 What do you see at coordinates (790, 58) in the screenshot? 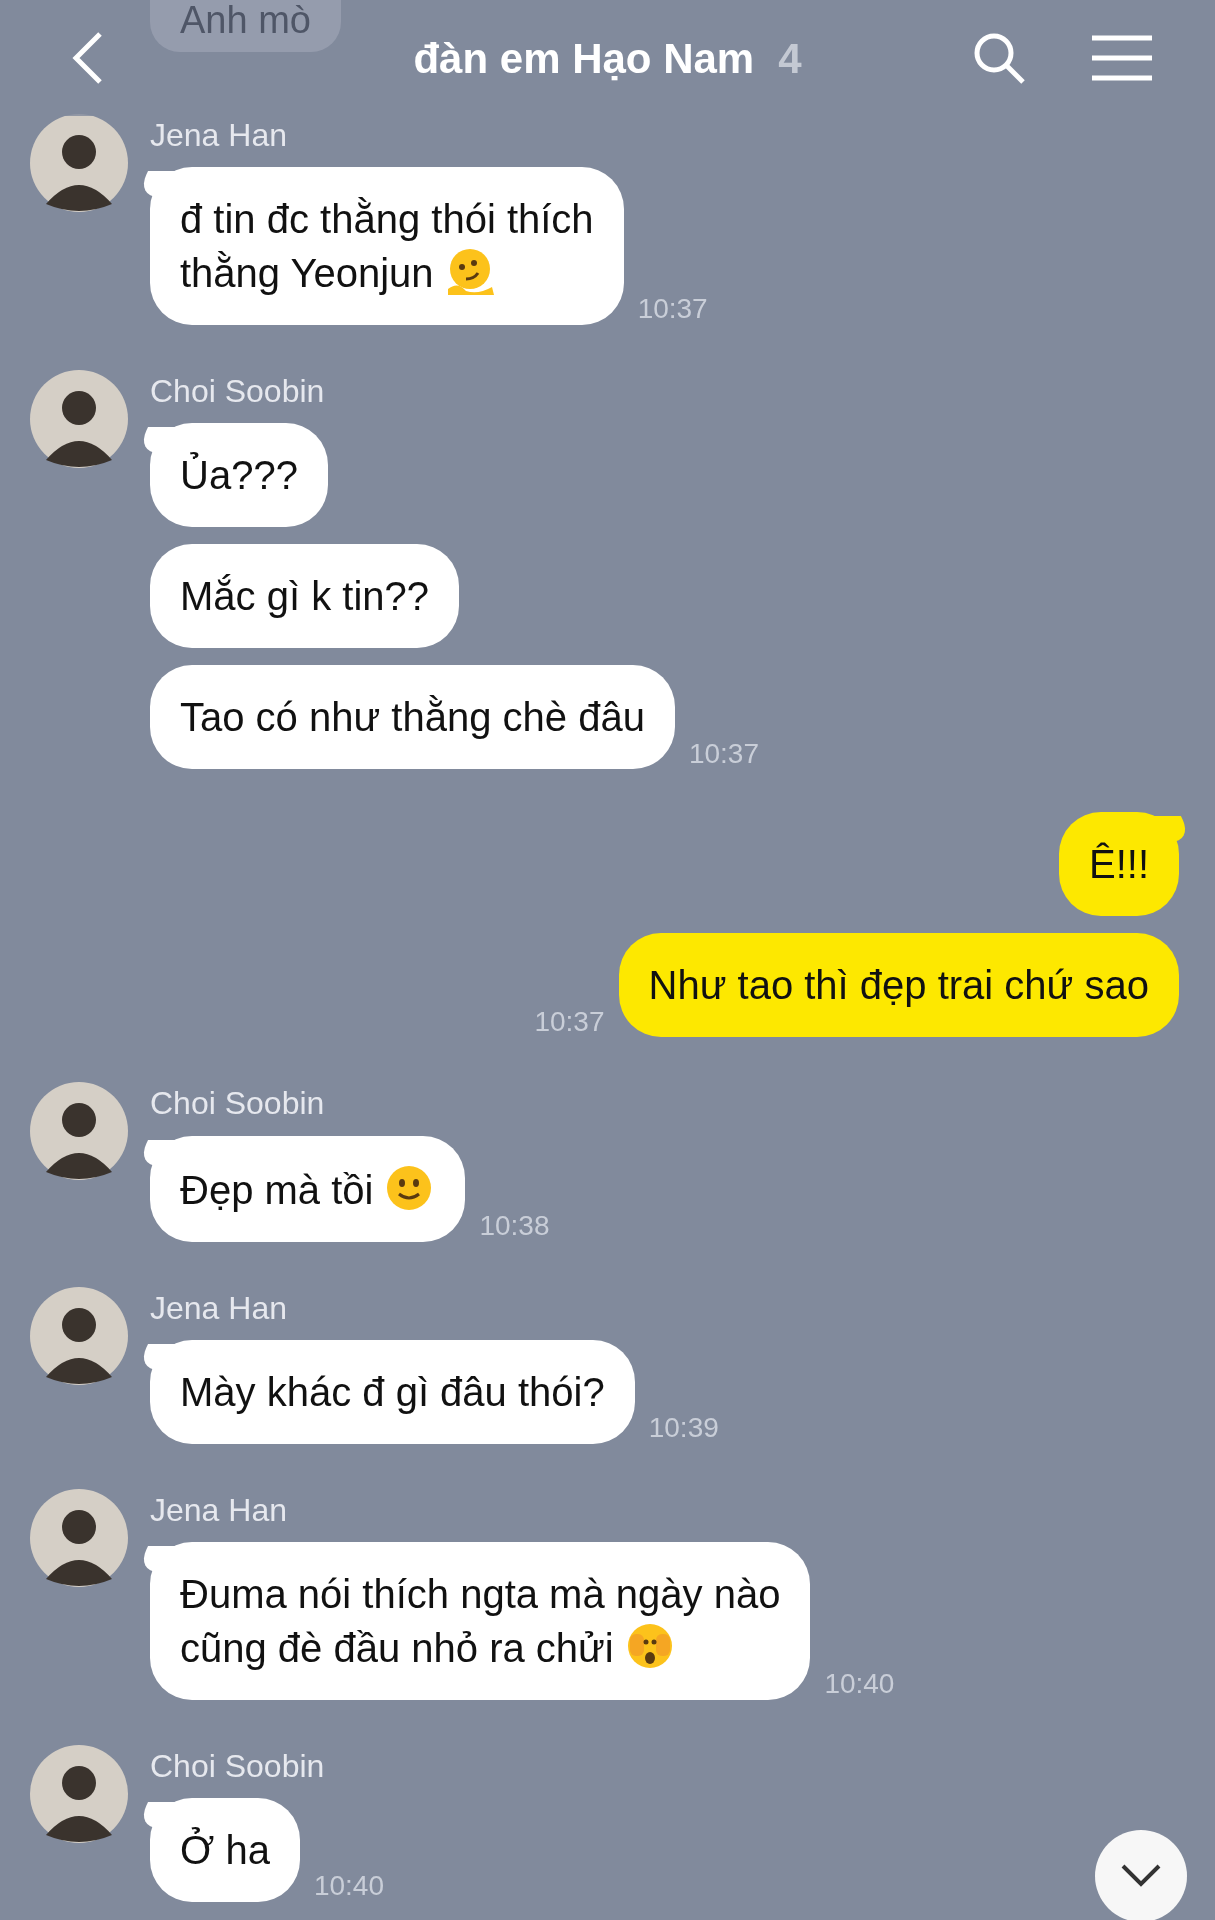
I see `member-count: 4` at bounding box center [790, 58].